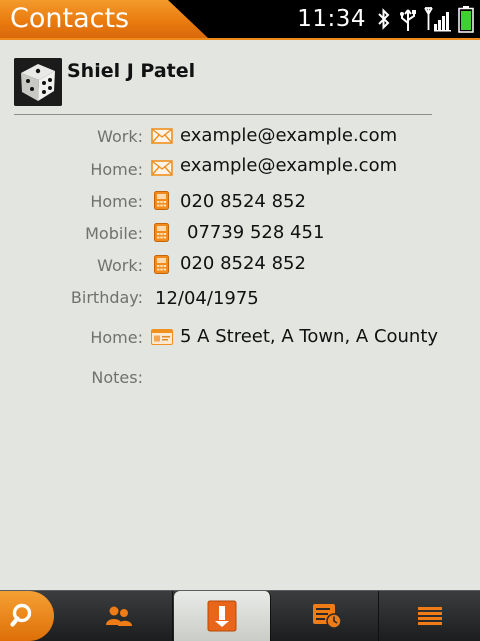 Image resolution: width=480 pixels, height=641 pixels. I want to click on work-phone-label: Work:, so click(120, 265).